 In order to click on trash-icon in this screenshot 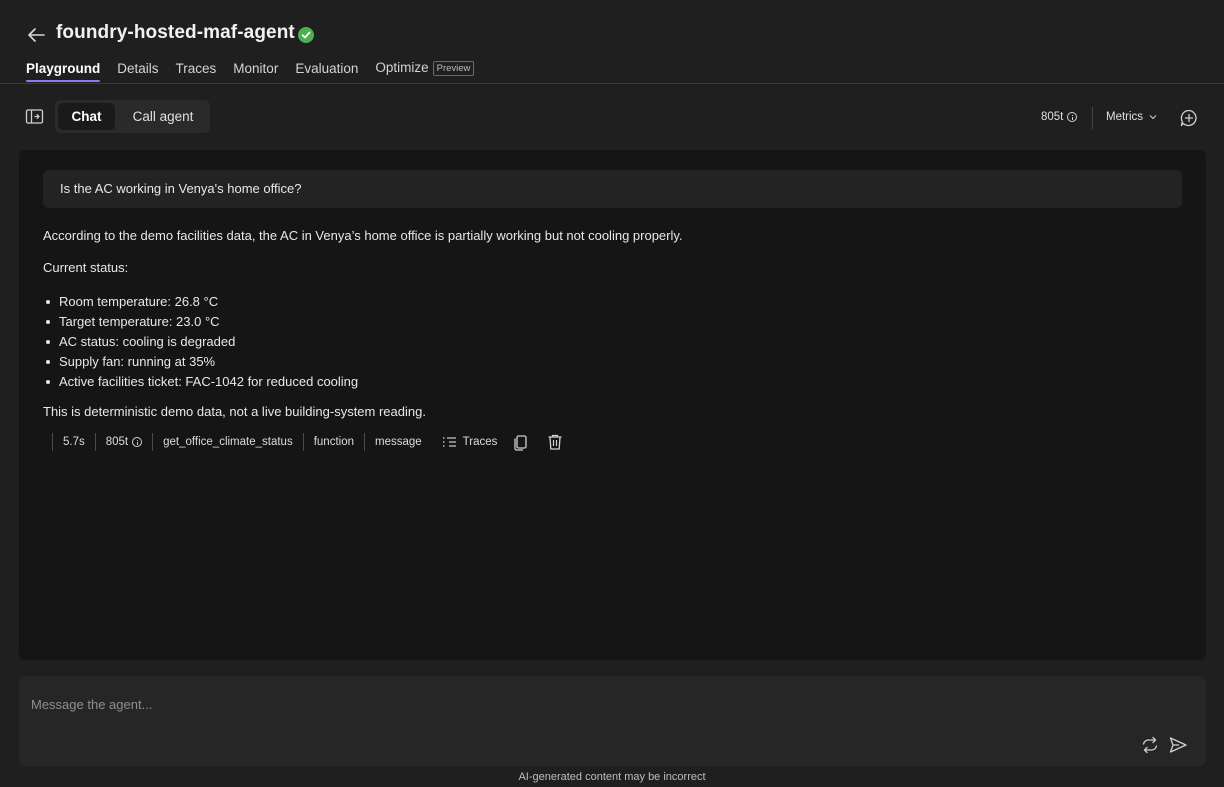, I will do `click(555, 442)`.